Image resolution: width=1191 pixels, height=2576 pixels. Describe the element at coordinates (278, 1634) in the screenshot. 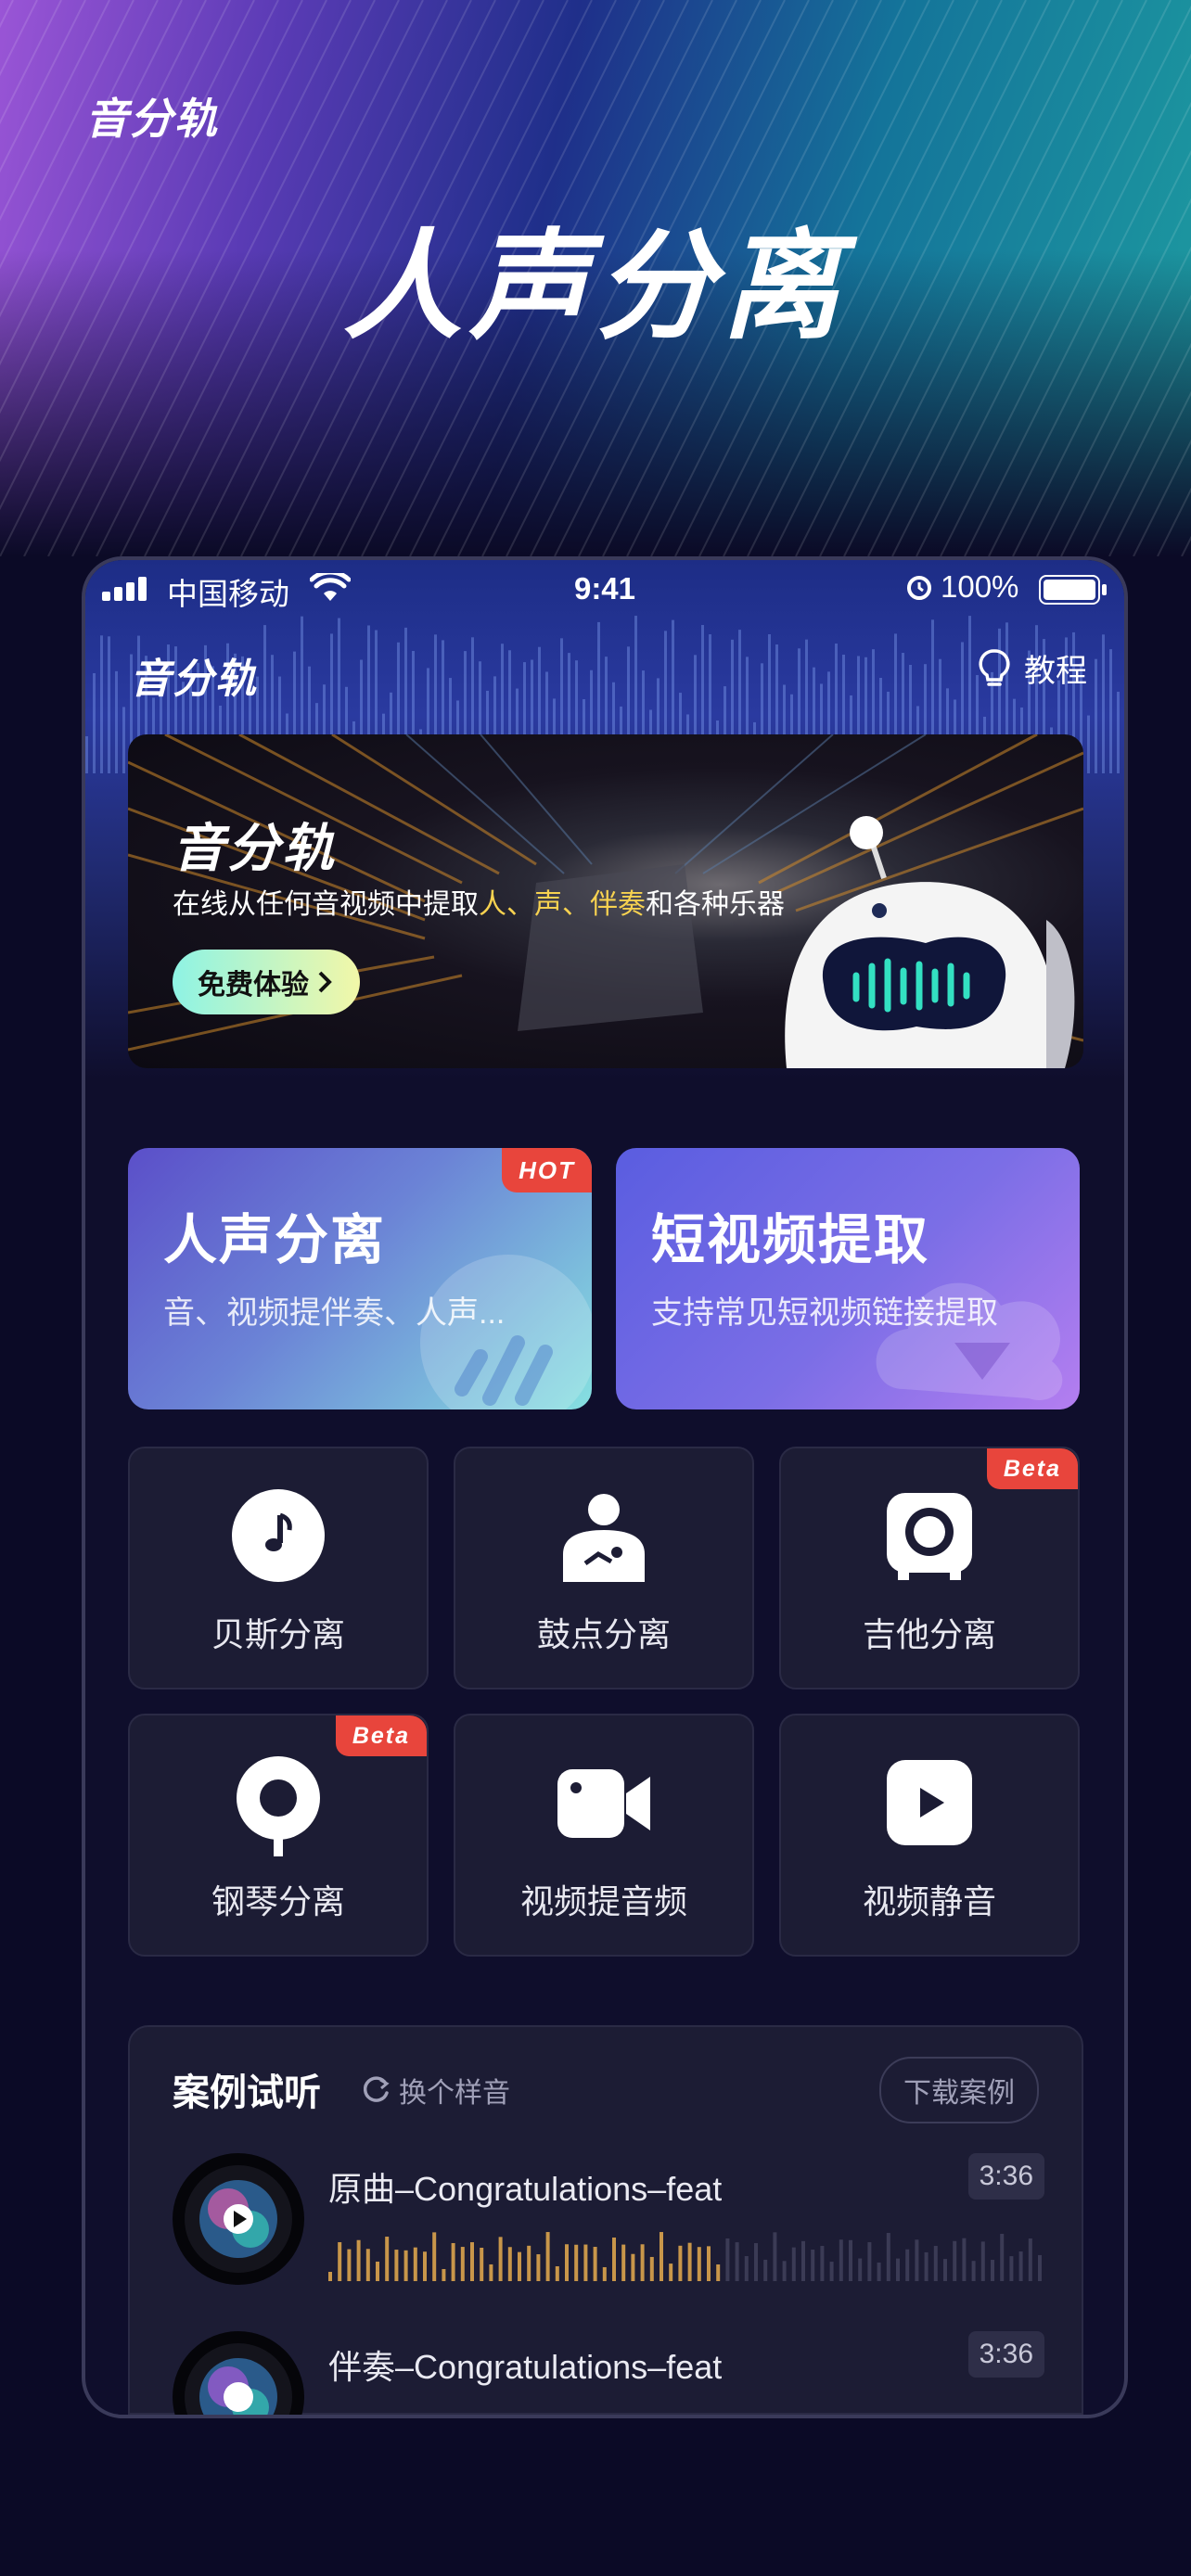

I see `tool-label: 贝斯分离` at that location.